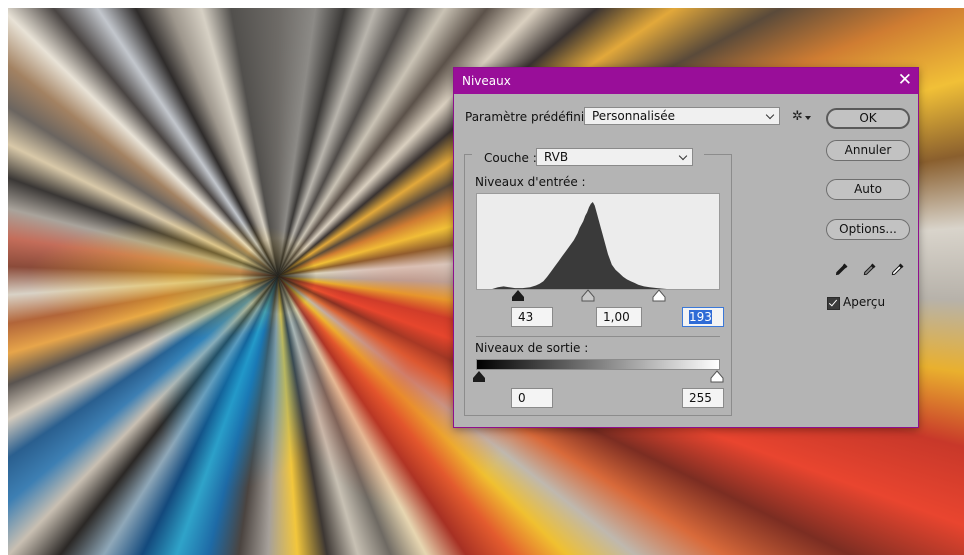  I want to click on preset-value: Personnalisée, so click(633, 116).